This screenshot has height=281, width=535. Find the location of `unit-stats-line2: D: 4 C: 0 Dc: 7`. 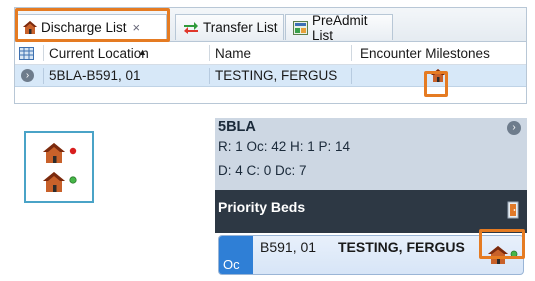

unit-stats-line2: D: 4 C: 0 Dc: 7 is located at coordinates (262, 170).